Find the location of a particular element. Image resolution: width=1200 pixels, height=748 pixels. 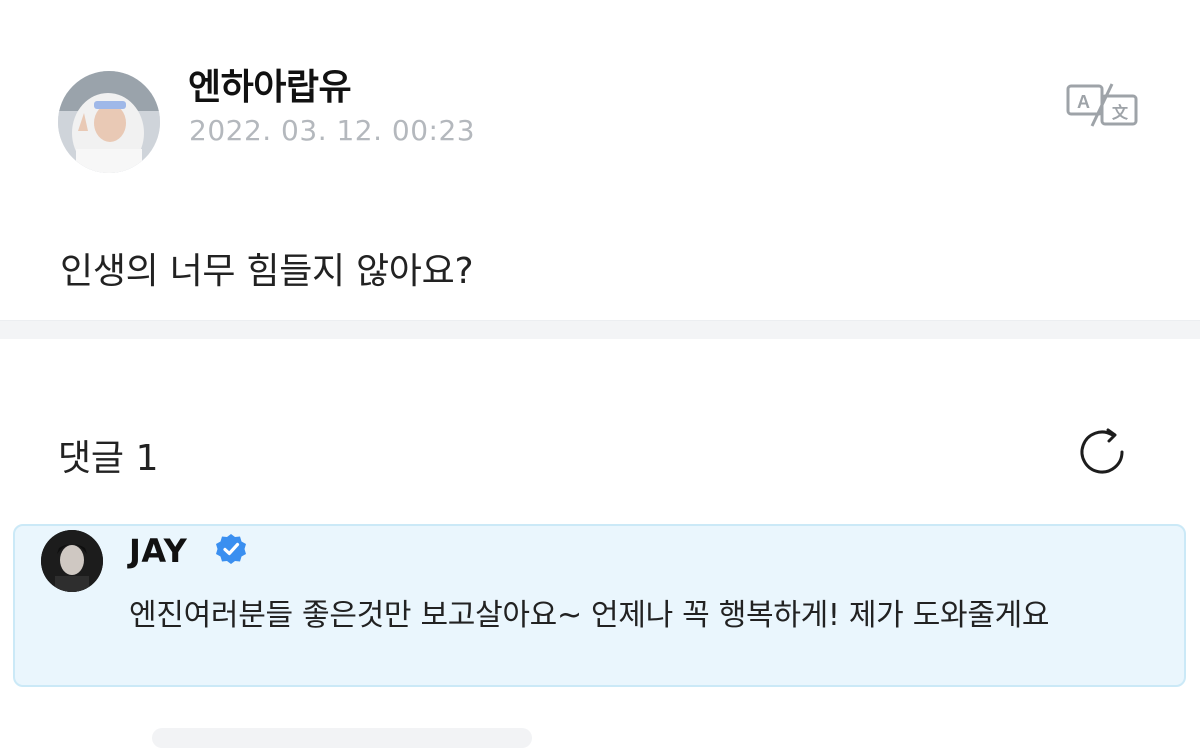

comments-title-label: 댓글 is located at coordinates (91, 458).